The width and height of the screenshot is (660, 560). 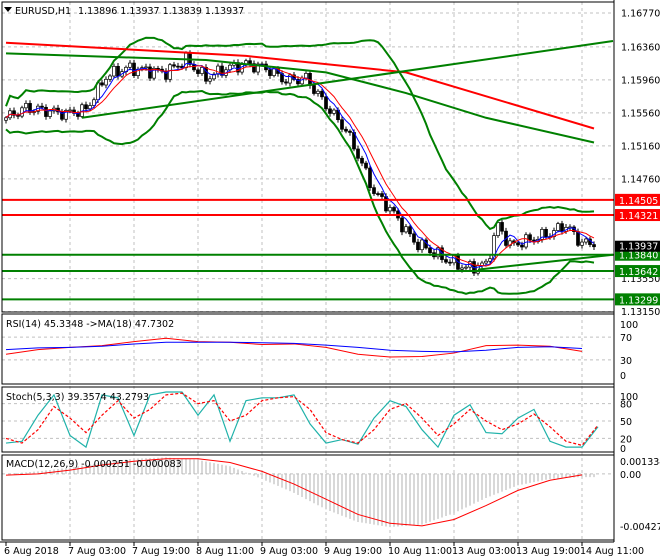 What do you see at coordinates (640, 179) in the screenshot?
I see `price-tick-label: 1.14760` at bounding box center [640, 179].